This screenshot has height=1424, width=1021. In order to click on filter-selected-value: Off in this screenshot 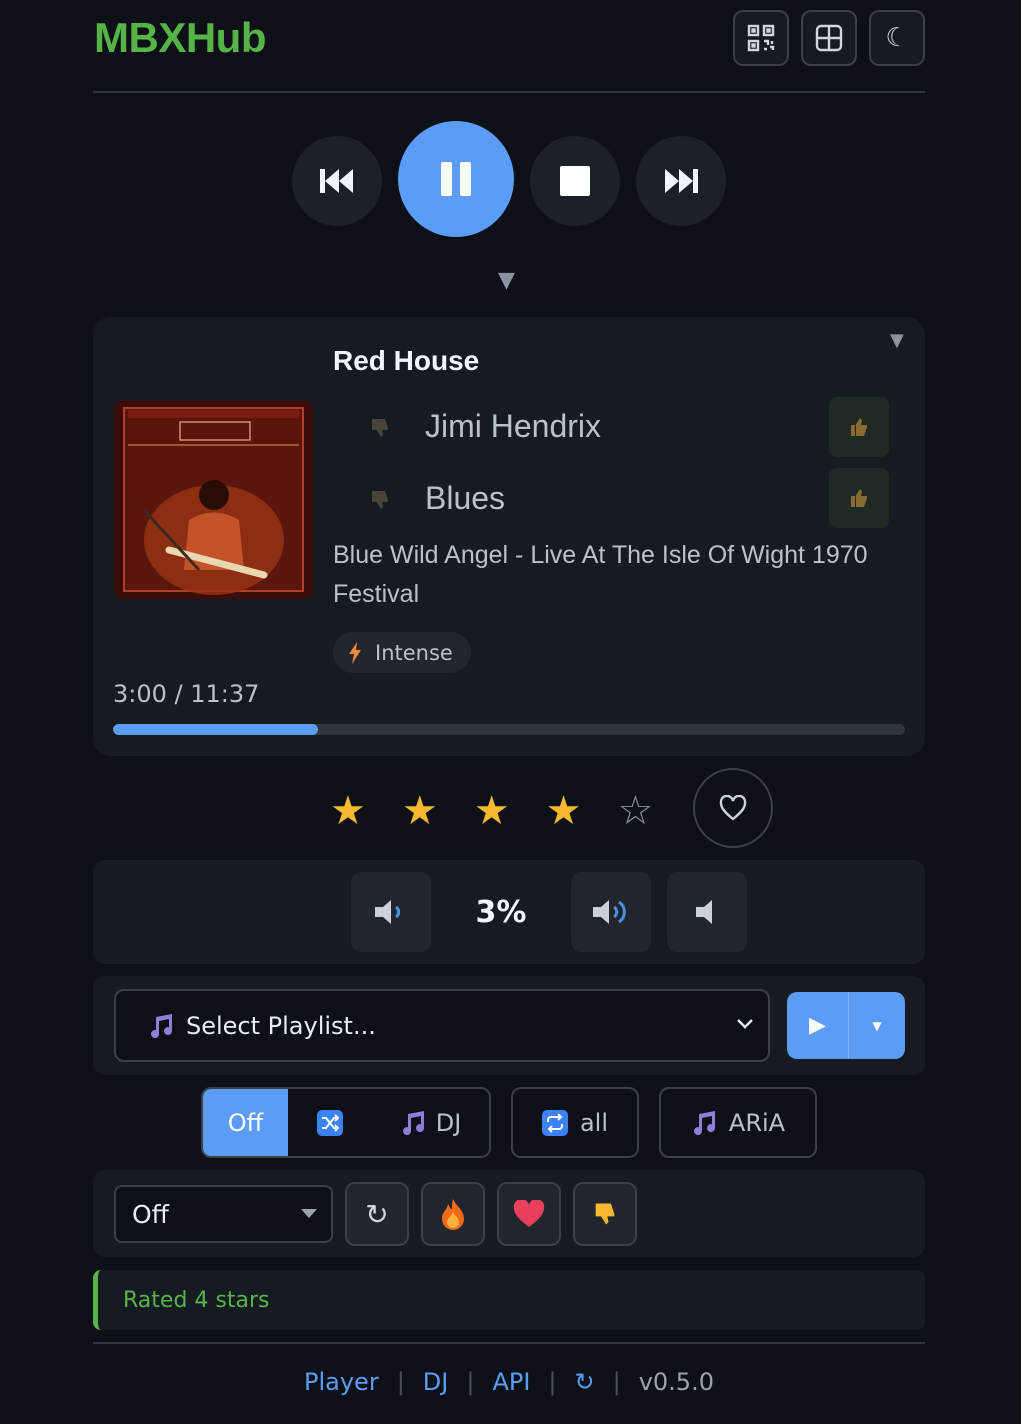, I will do `click(150, 1214)`.